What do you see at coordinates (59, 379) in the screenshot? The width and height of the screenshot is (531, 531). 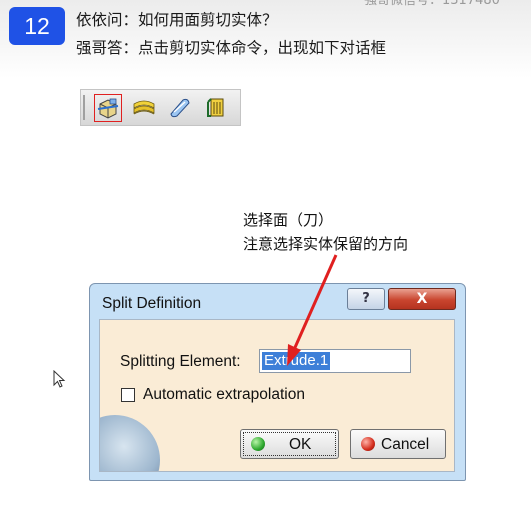 I see `mouse-cursor-icon` at bounding box center [59, 379].